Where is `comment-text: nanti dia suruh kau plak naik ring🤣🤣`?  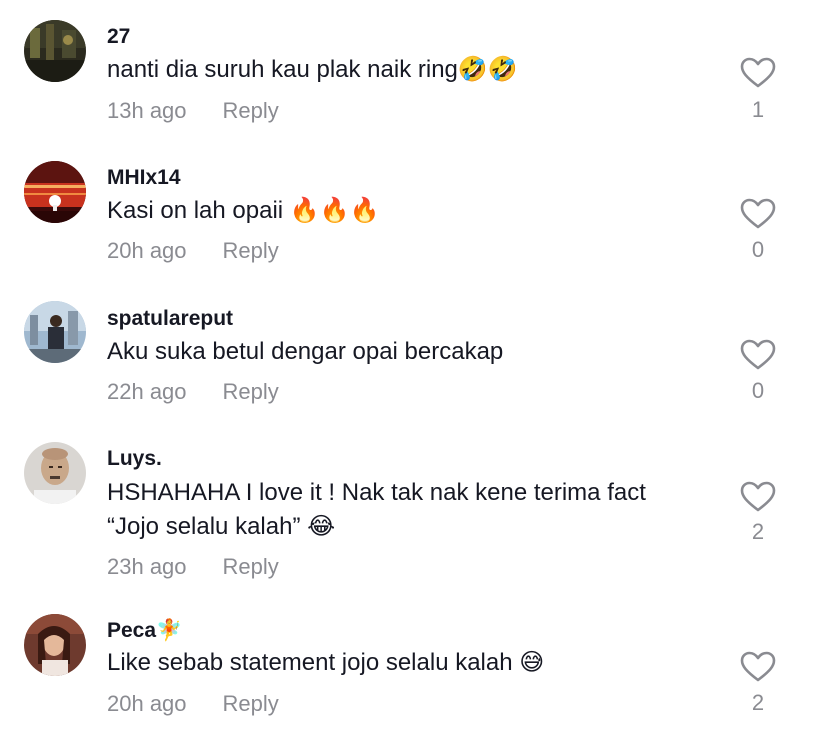 comment-text: nanti dia suruh kau plak naik ring🤣🤣 is located at coordinates (312, 69).